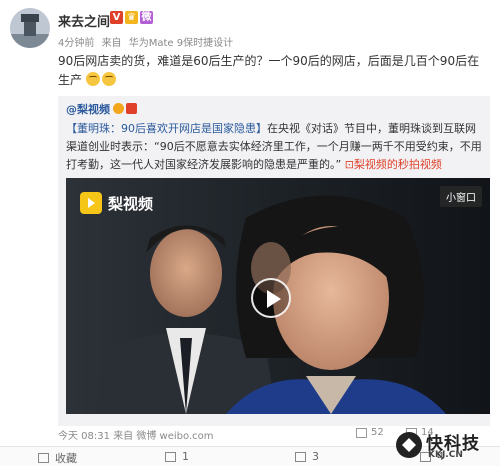 This screenshot has width=500, height=466. Describe the element at coordinates (409, 445) in the screenshot. I see `watermark-logo-icon` at that location.